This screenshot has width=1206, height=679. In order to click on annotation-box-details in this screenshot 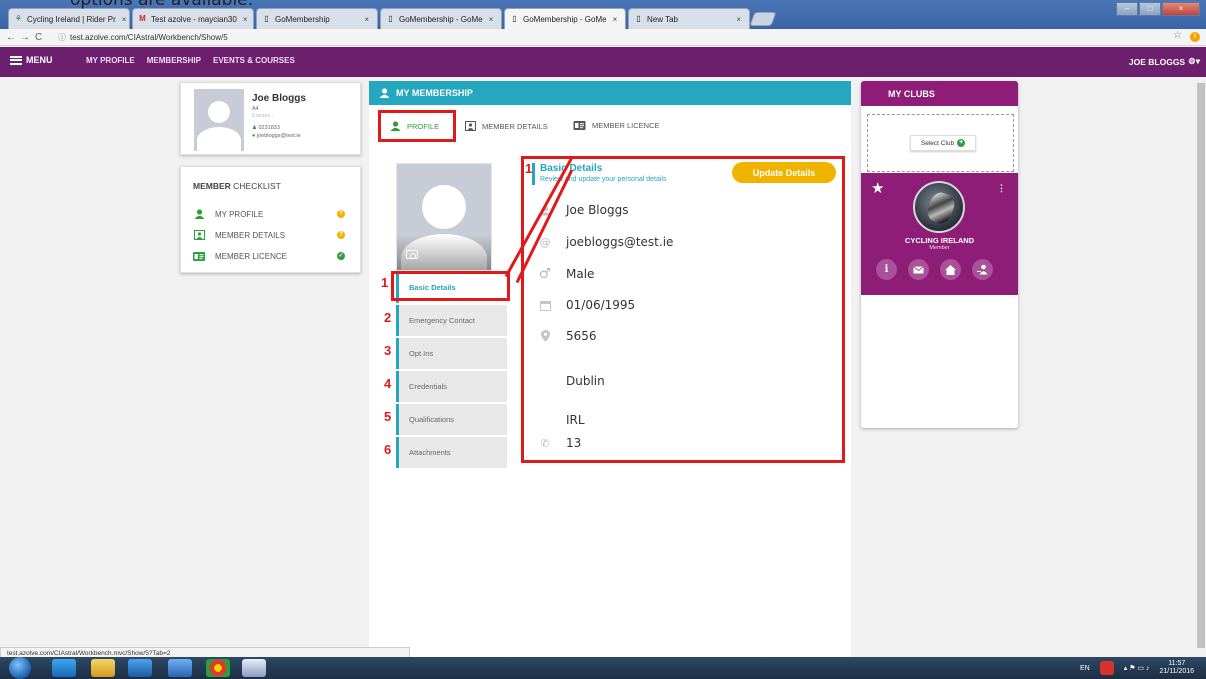, I will do `click(683, 309)`.